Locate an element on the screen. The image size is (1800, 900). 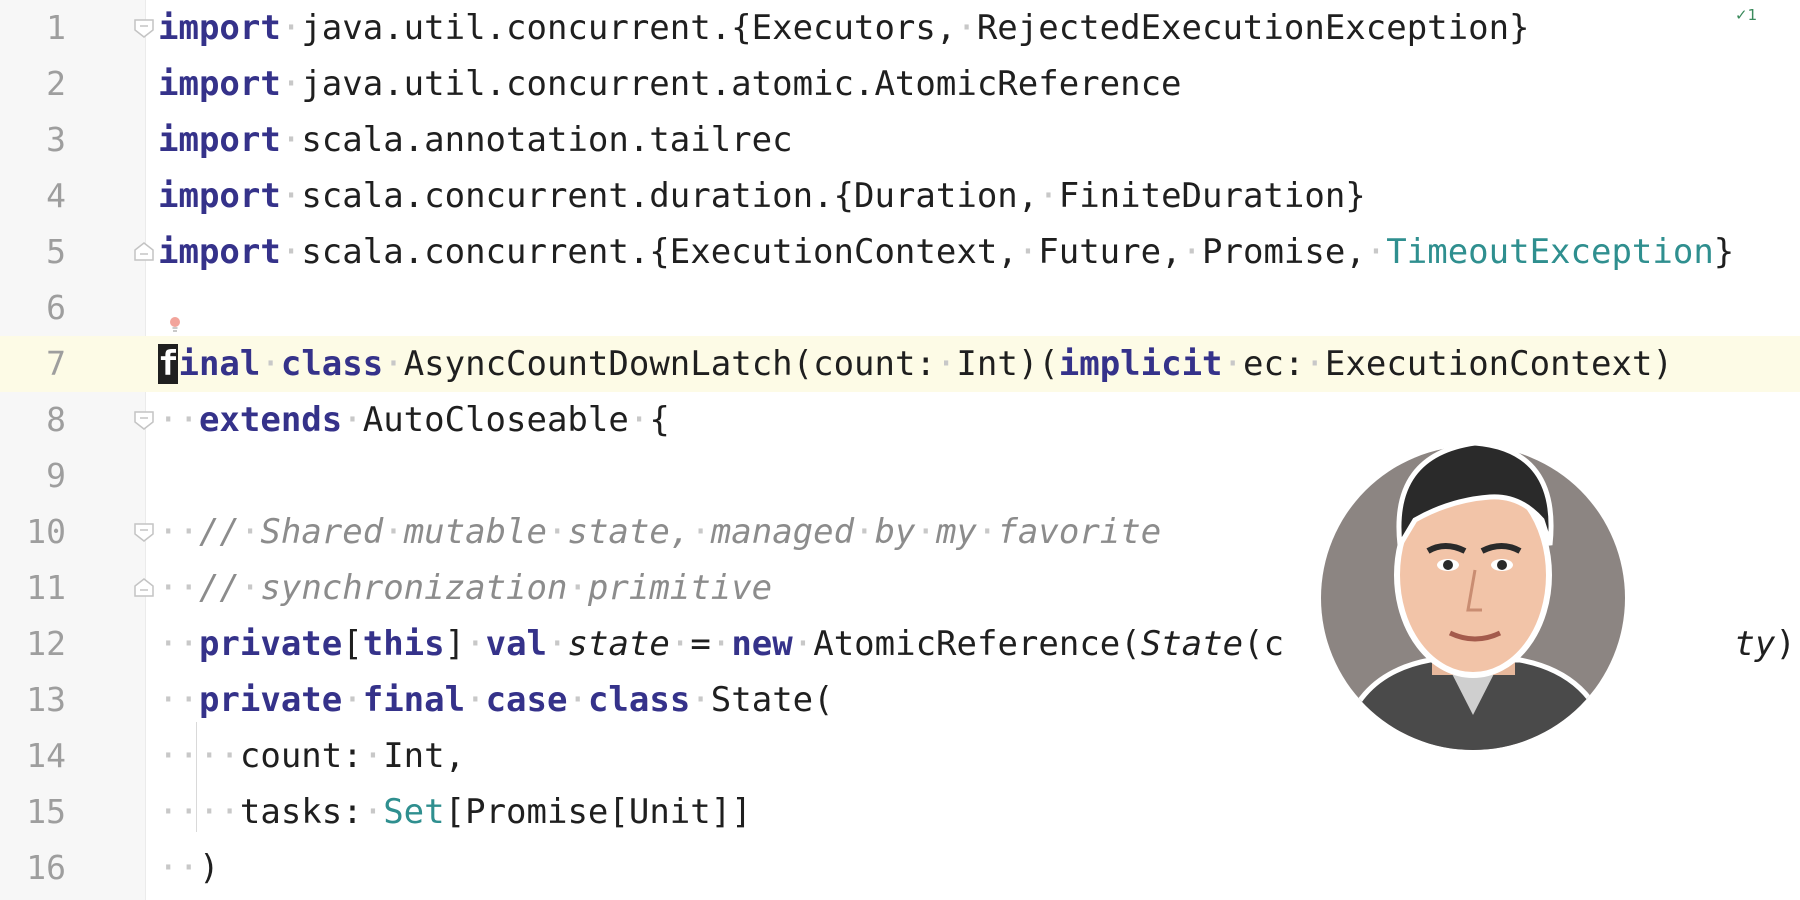
line-number: 5 is located at coordinates (33, 252).